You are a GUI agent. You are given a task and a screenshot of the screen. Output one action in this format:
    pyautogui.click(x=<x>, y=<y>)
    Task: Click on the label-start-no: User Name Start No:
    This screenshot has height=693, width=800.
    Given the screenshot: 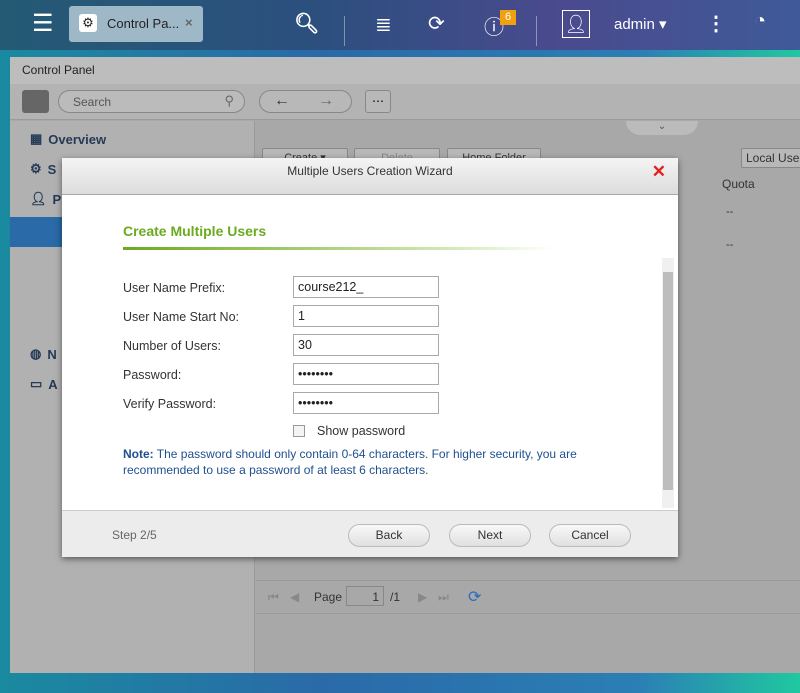 What is the action you would take?
    pyautogui.click(x=181, y=317)
    